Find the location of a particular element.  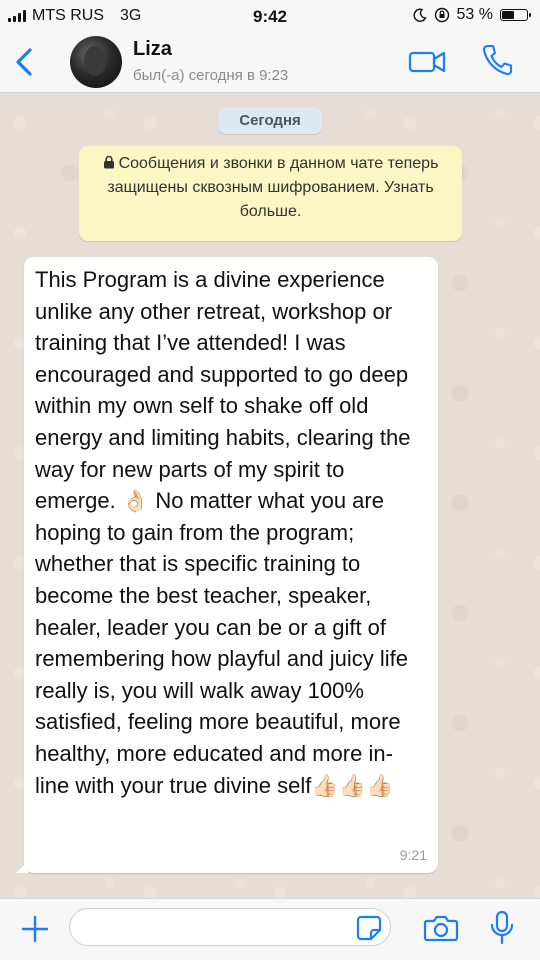

date-separator: Сегодня is located at coordinates (270, 120).